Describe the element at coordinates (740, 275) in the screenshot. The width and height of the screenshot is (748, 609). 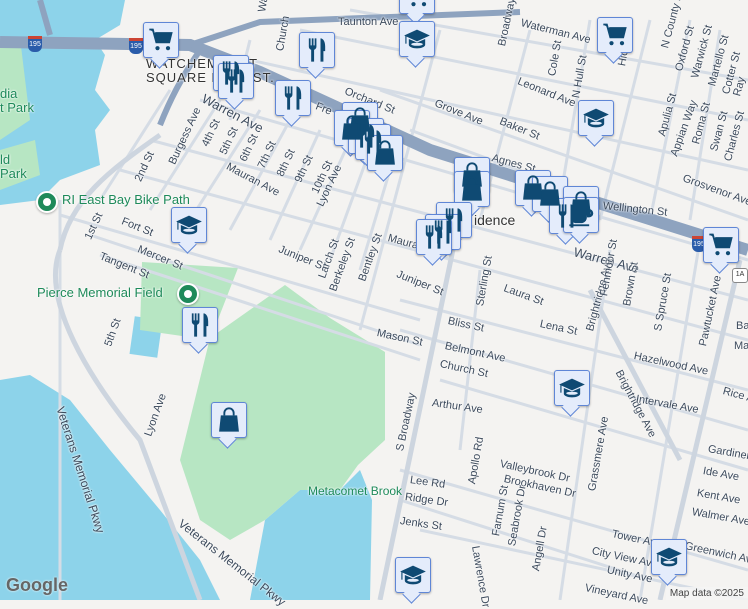
I see `route-shield-icon: 1A` at that location.